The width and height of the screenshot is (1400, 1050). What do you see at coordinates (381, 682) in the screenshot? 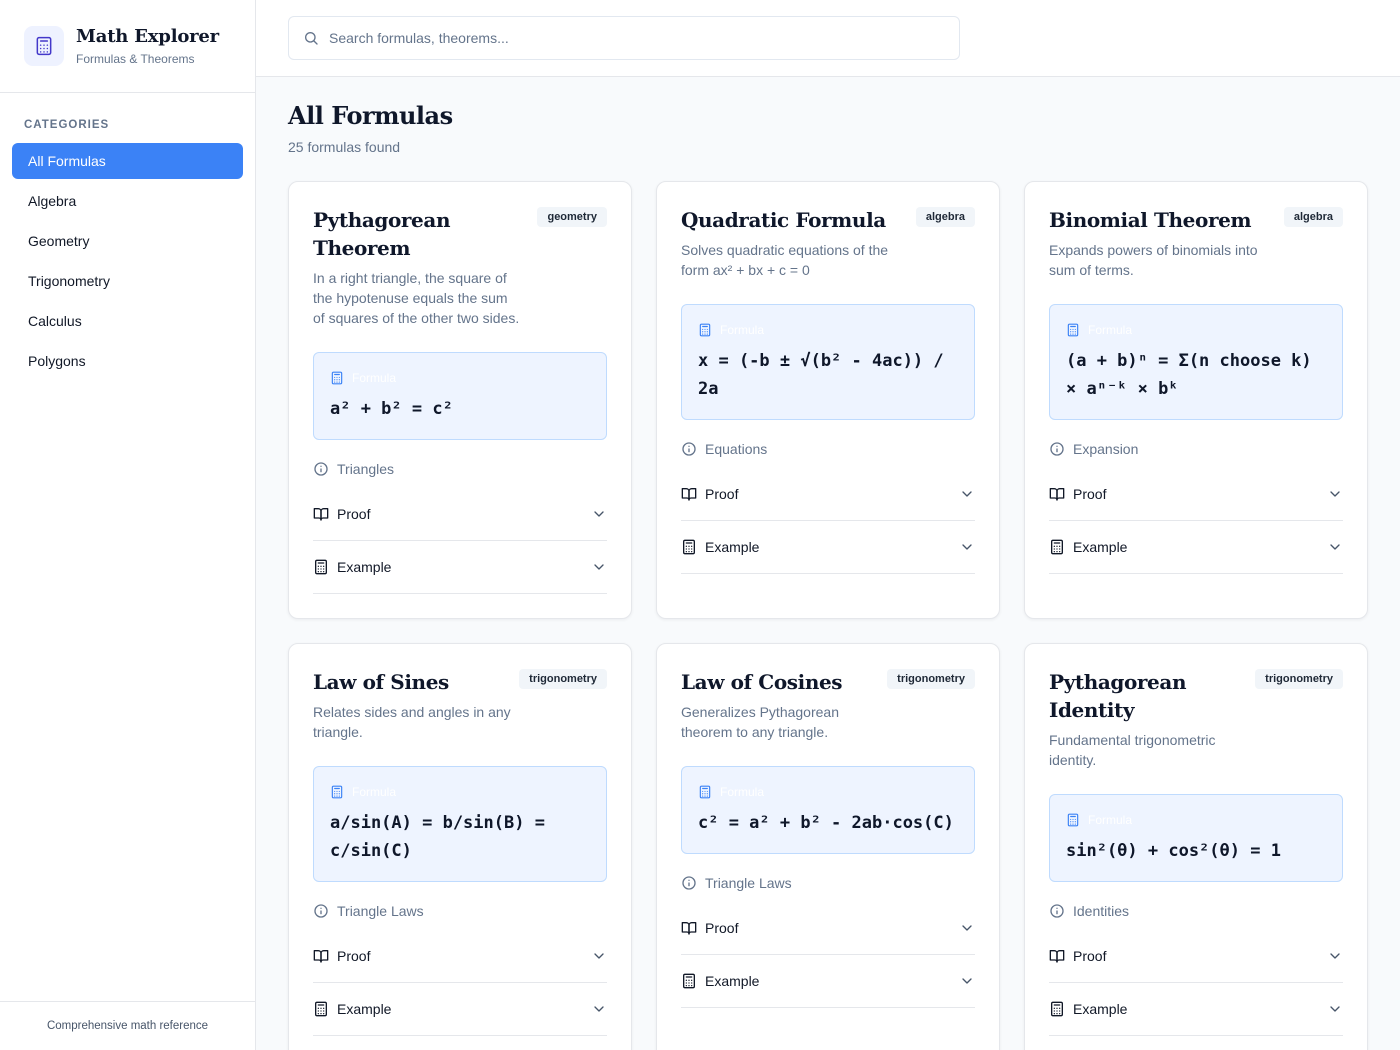
I see `card-title: Law of Sines` at bounding box center [381, 682].